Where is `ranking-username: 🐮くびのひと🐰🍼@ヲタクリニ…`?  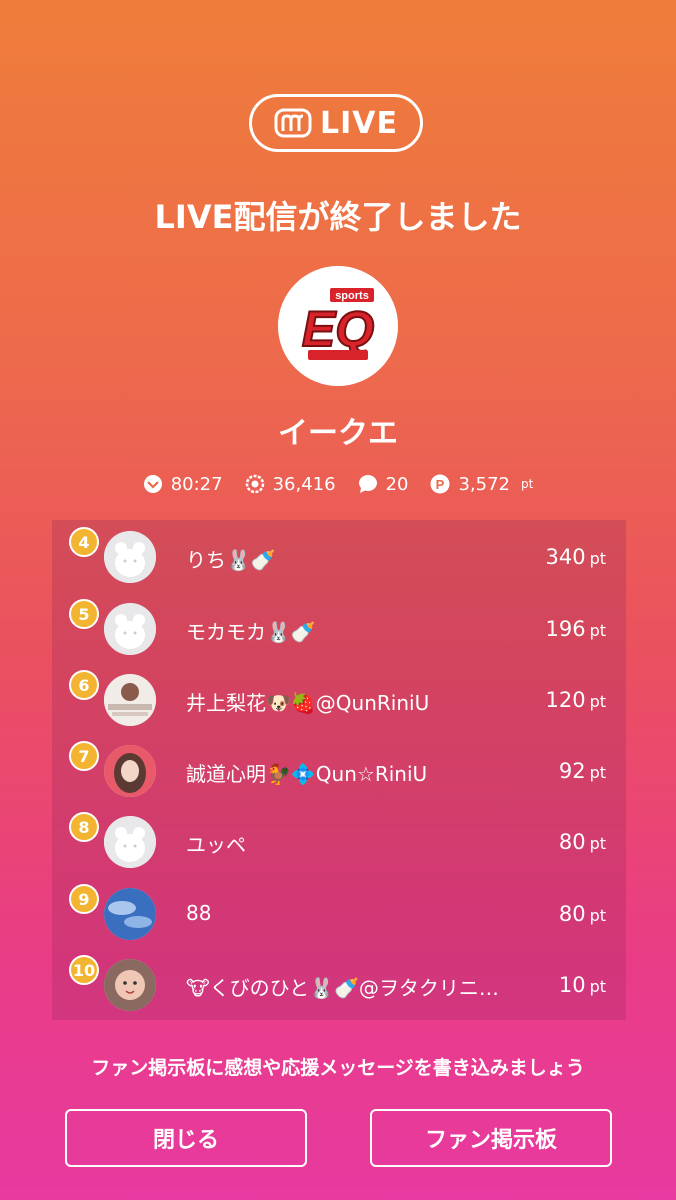
ranking-username: 🐮くびのひと🐰🍼@ヲタクリニ… is located at coordinates (342, 988).